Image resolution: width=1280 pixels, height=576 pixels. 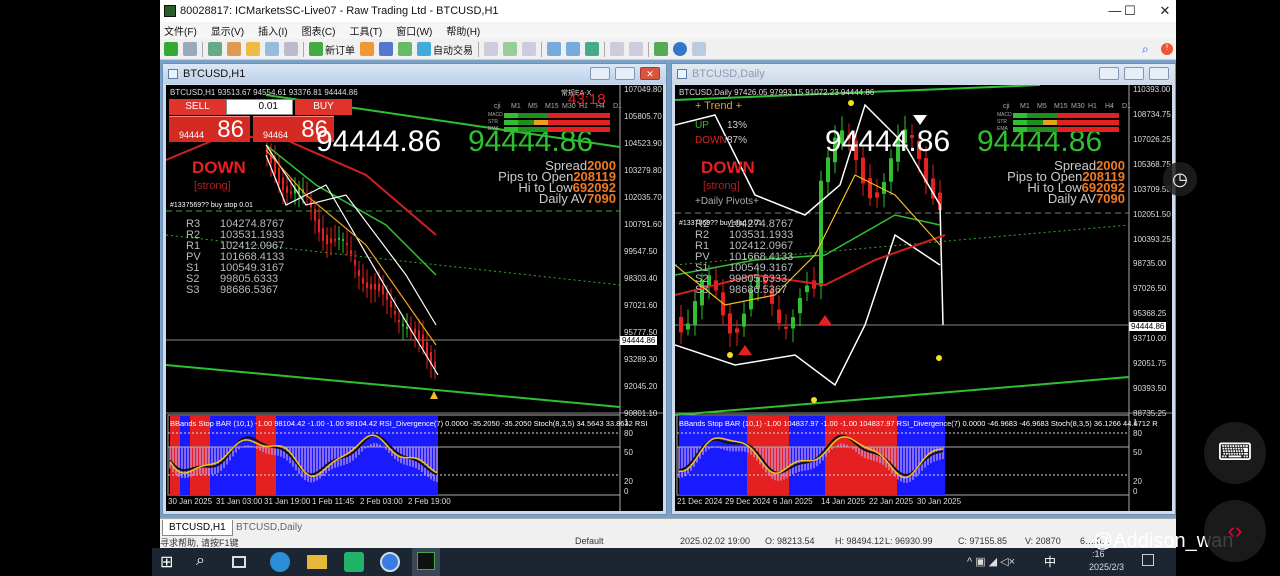 What do you see at coordinates (414, 74) in the screenshot?
I see `chart-window-titlebar: BTCUSD,H1 ✕` at bounding box center [414, 74].